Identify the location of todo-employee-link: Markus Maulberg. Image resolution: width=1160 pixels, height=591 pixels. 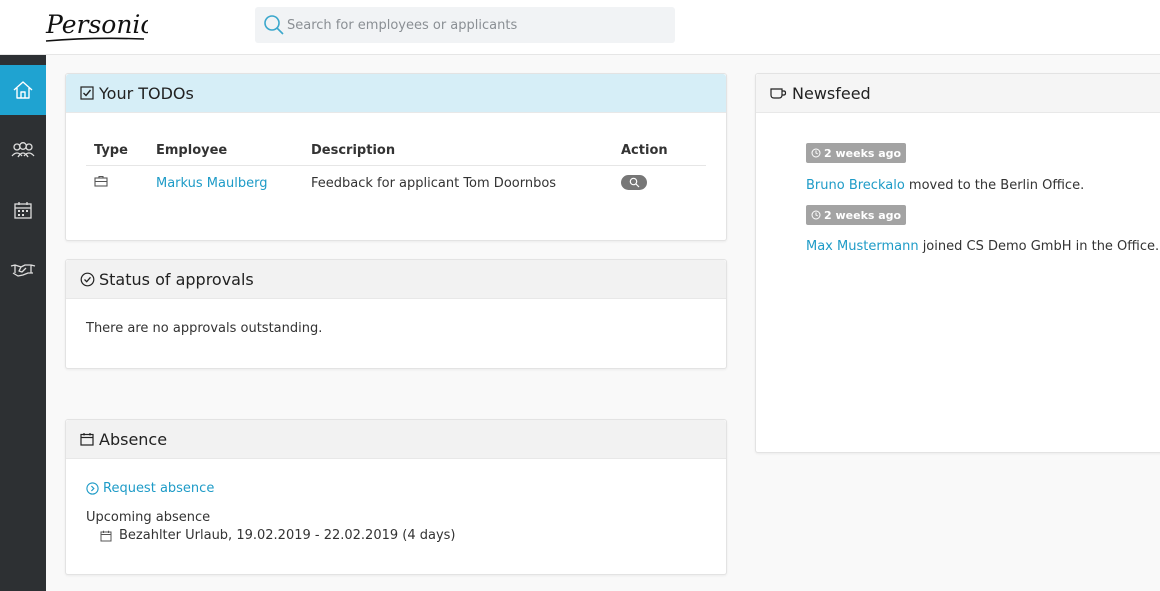
(211, 183).